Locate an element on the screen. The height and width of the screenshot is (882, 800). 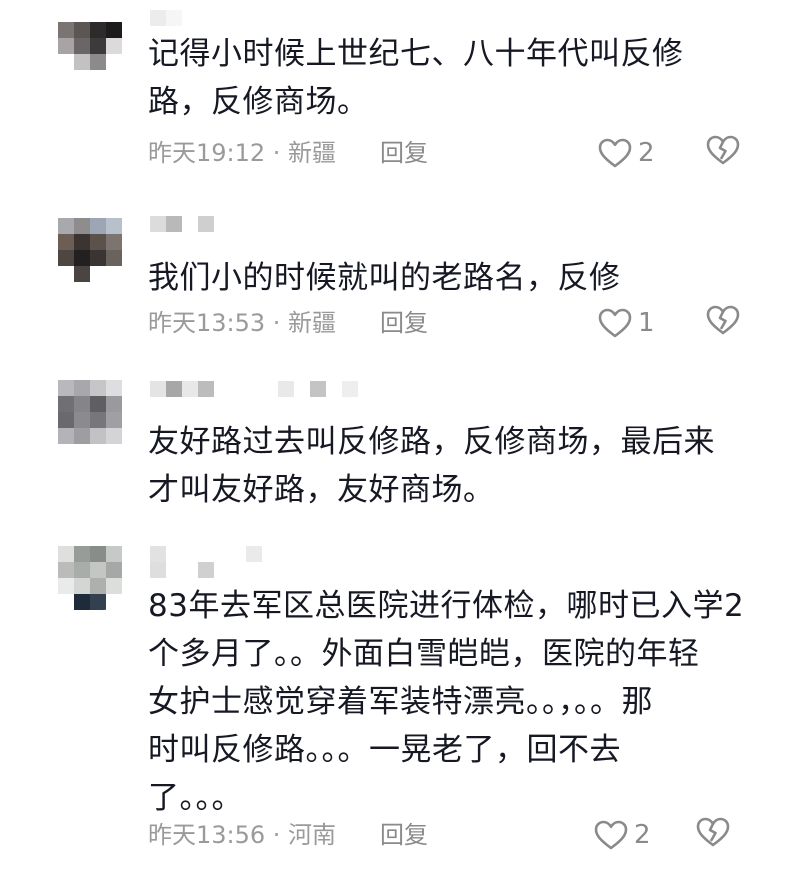
comment-meta: 昨天19:12 · 新疆 回复 2 is located at coordinates (458, 153).